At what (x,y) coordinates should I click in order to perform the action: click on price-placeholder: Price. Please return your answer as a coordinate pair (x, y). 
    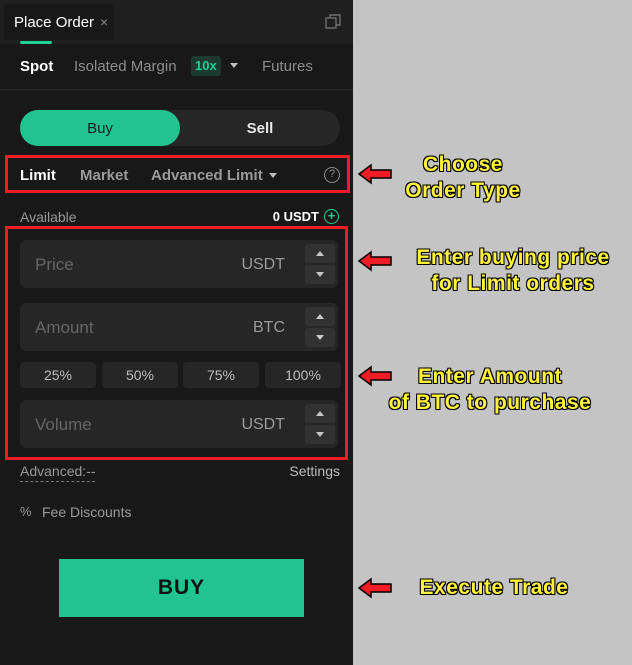
    Looking at the image, I should click on (54, 264).